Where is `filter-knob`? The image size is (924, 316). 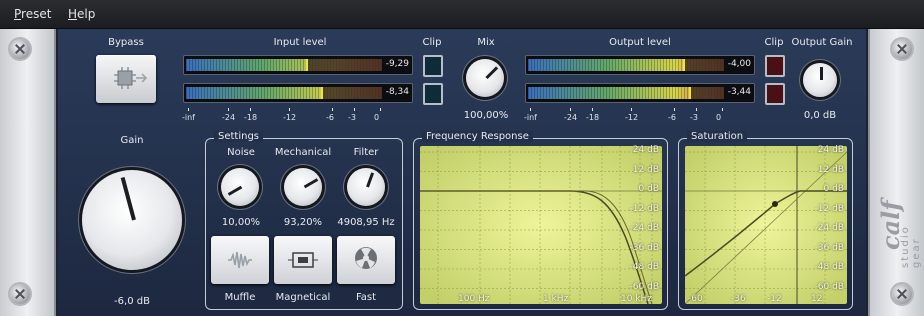 filter-knob is located at coordinates (366, 187).